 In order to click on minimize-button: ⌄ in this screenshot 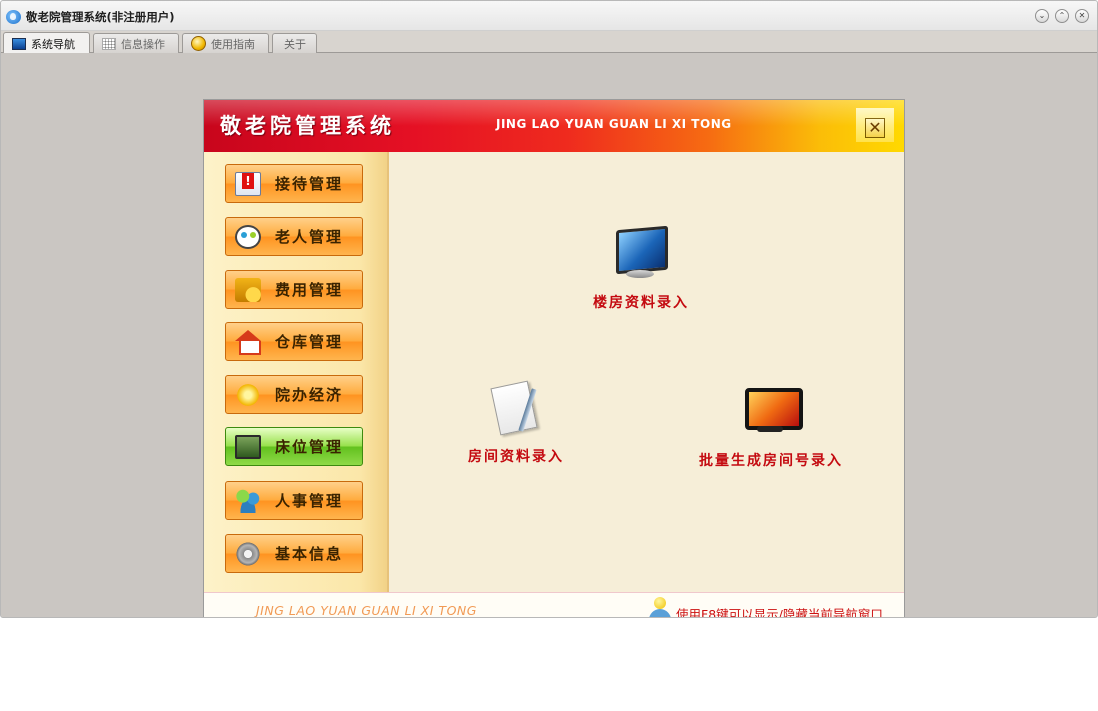, I will do `click(1042, 16)`.